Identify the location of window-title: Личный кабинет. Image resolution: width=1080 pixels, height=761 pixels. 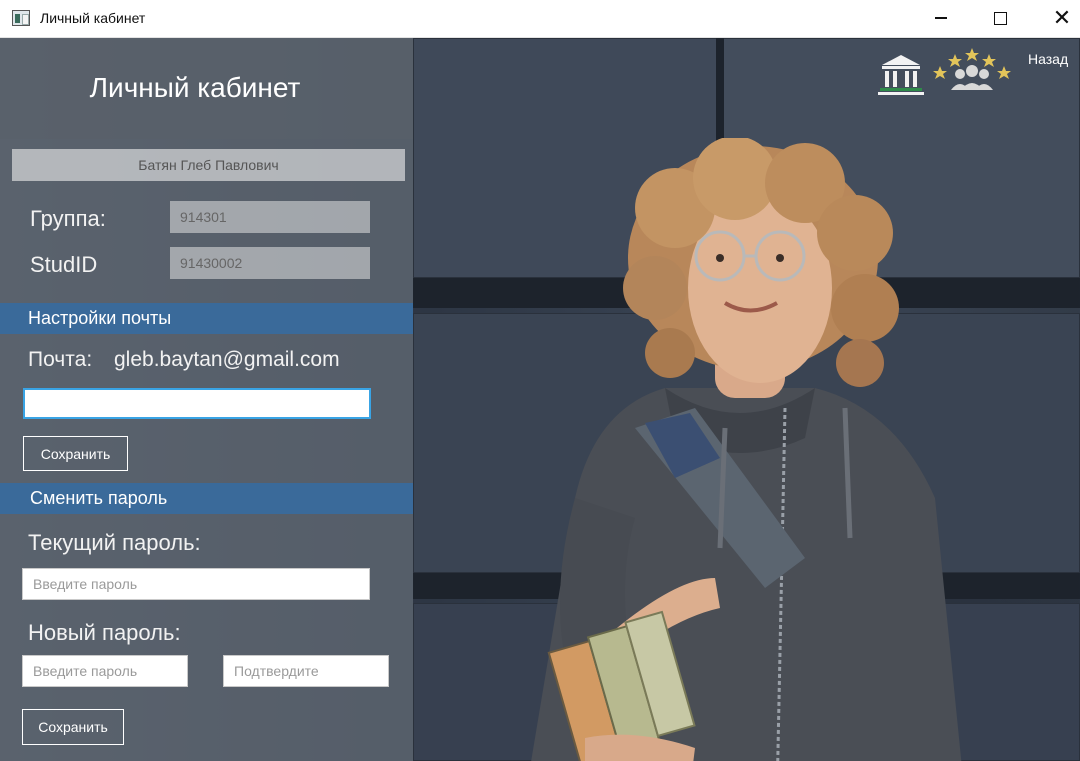
(93, 18).